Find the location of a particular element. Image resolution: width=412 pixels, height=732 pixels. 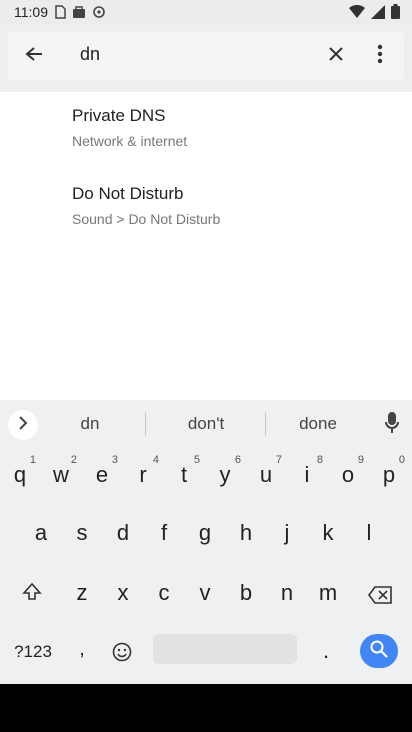

chevron-right-icon is located at coordinates (23, 425).